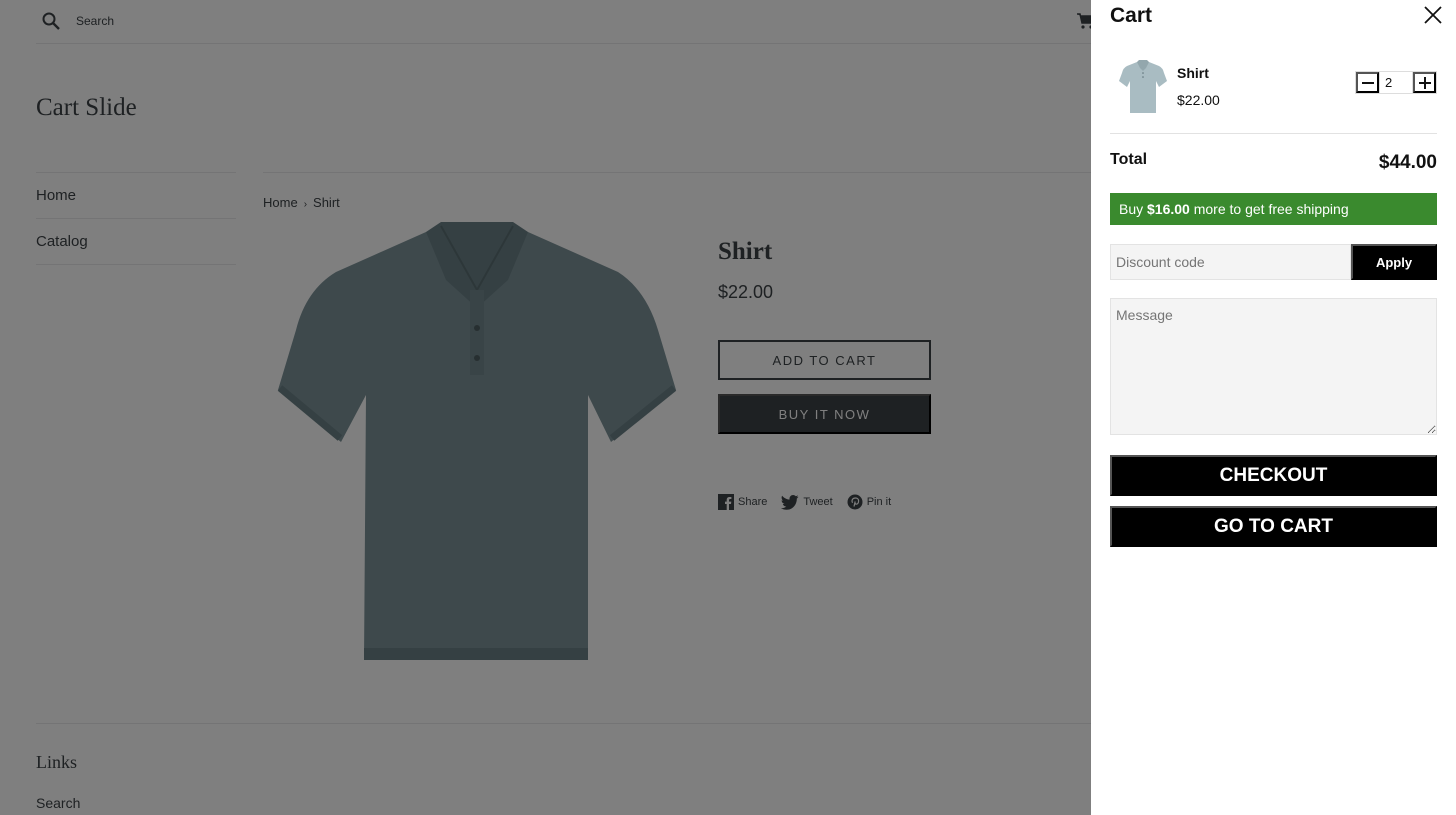  I want to click on go-to-cart-button: GO TO CART, so click(1273, 526).